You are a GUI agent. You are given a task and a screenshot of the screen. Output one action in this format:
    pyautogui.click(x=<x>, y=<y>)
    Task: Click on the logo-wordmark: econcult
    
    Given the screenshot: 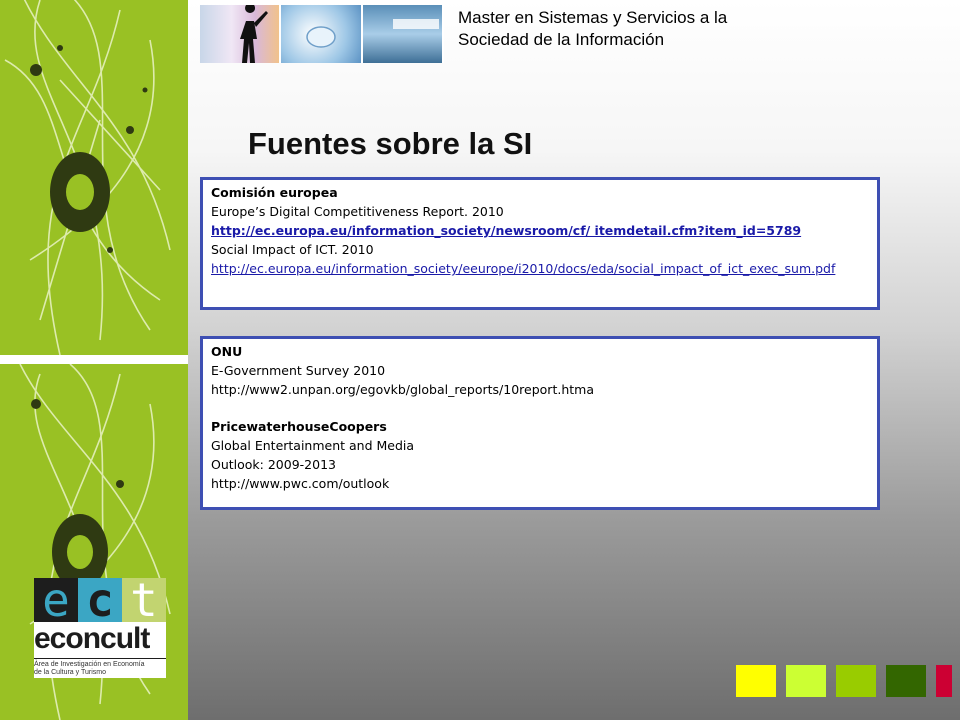 What is the action you would take?
    pyautogui.click(x=92, y=638)
    